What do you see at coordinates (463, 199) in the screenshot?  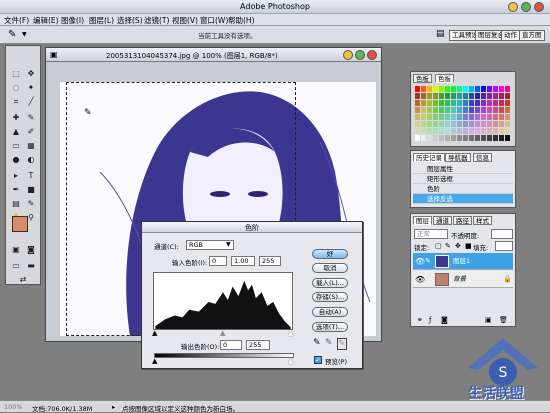 I see `history-item-selected: 选择反选` at bounding box center [463, 199].